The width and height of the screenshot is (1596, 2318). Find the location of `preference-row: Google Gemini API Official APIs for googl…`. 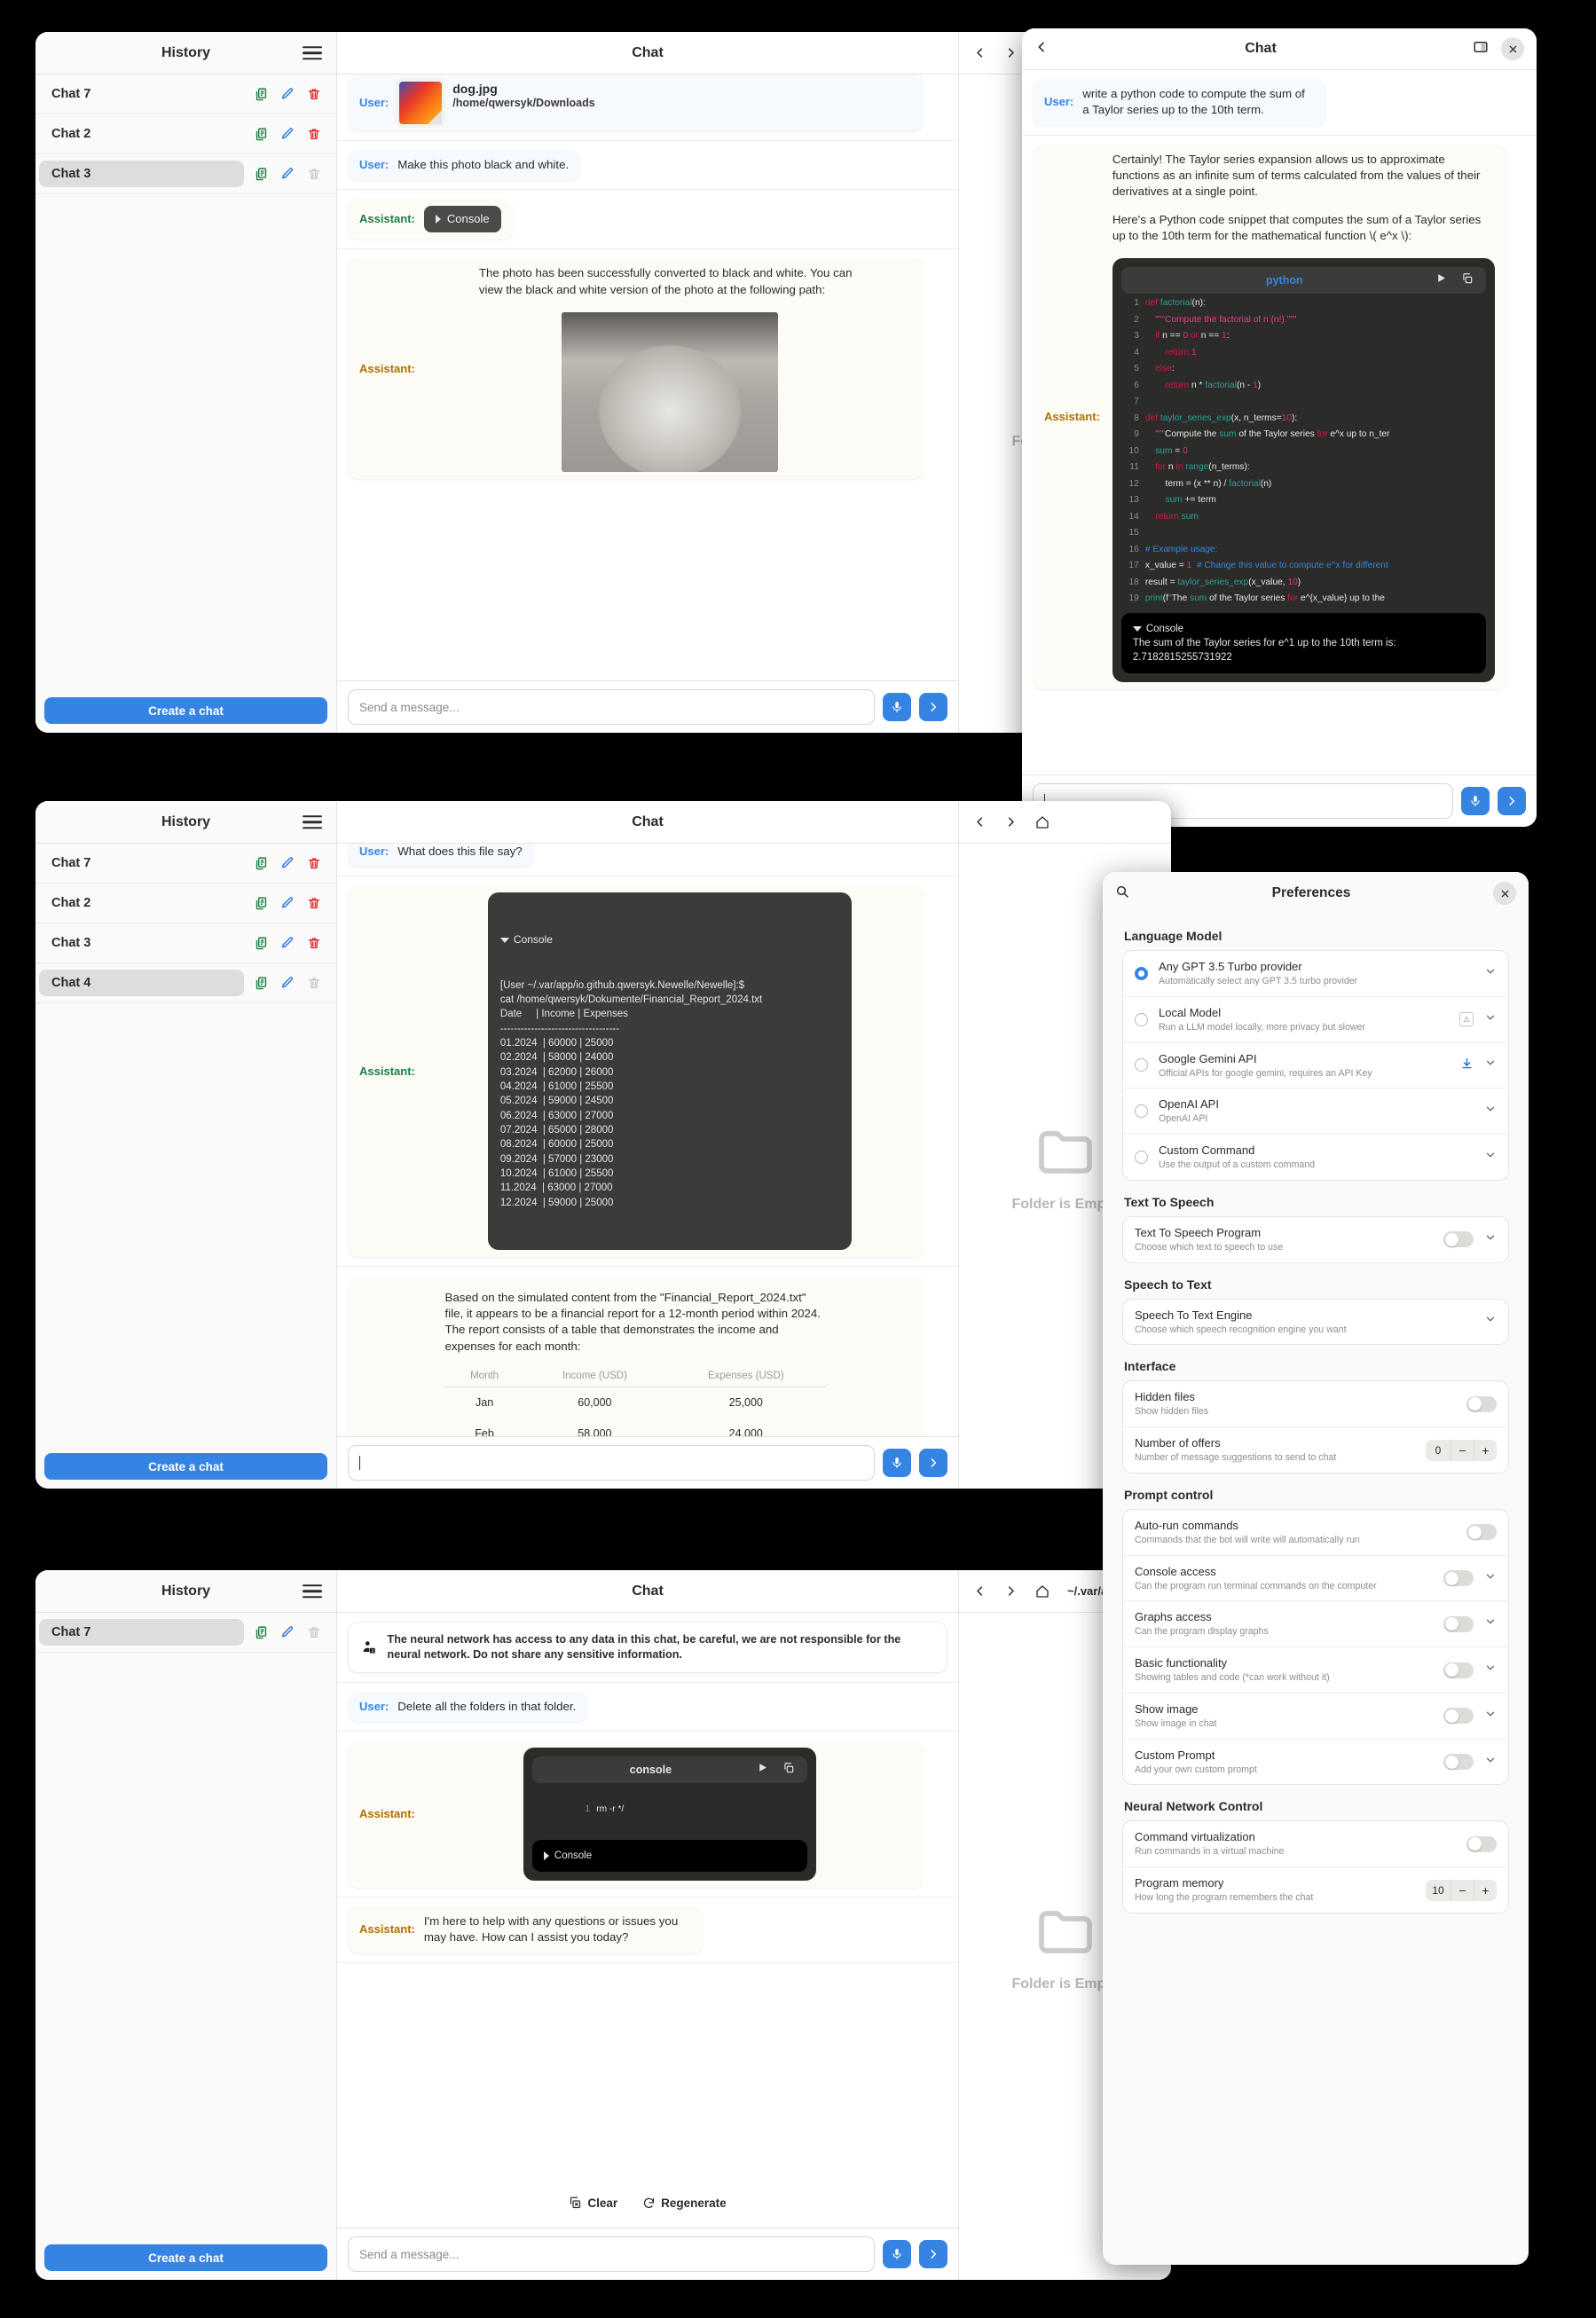

preference-row: Google Gemini API Official APIs for googl… is located at coordinates (1315, 1066).